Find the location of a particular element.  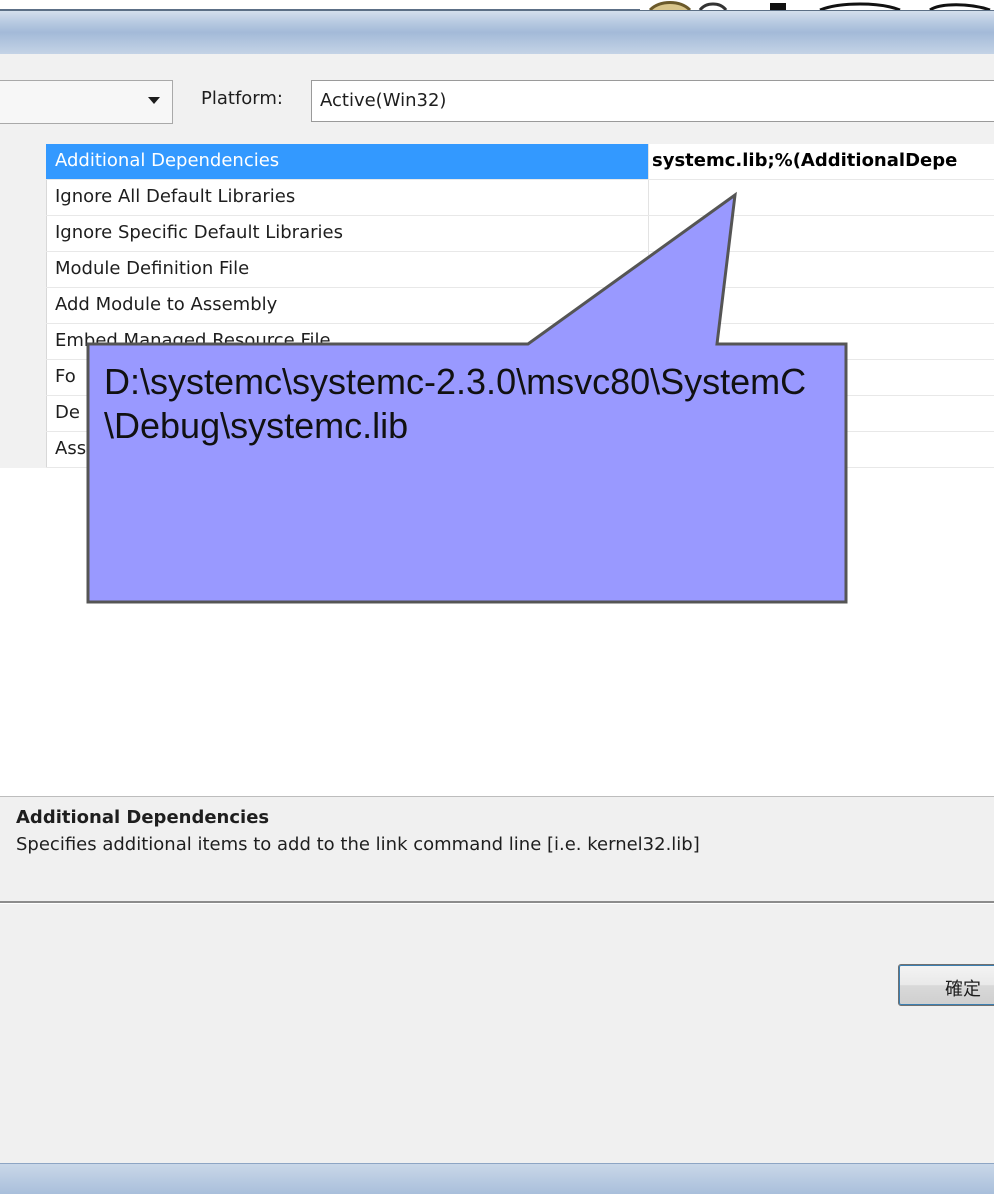

platform-label: Platform: is located at coordinates (242, 98).